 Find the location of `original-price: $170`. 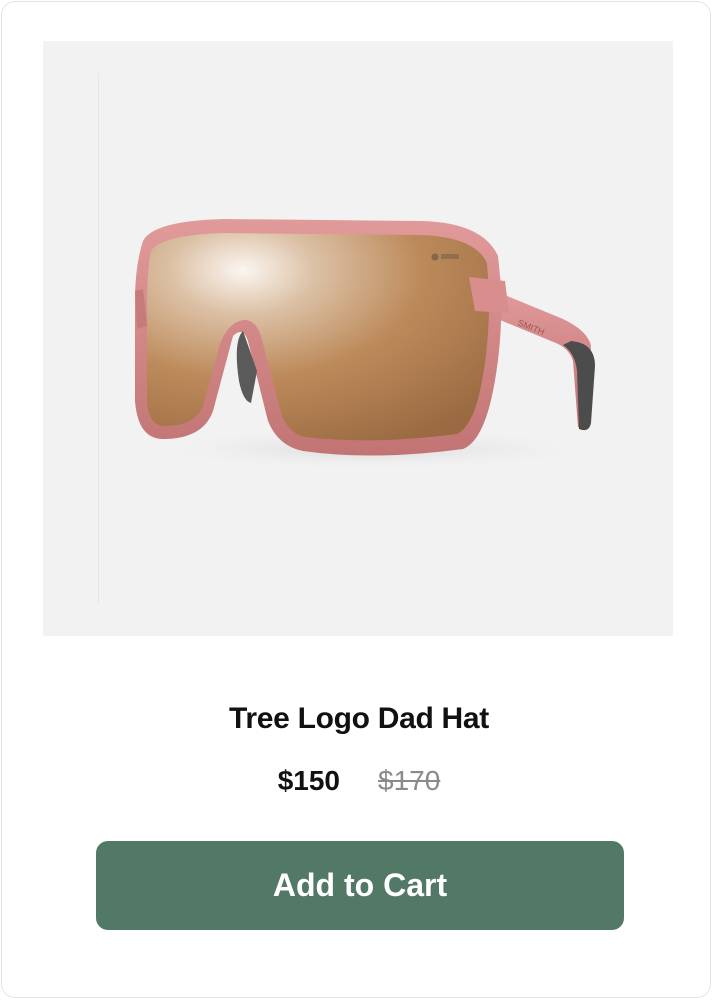

original-price: $170 is located at coordinates (409, 780).